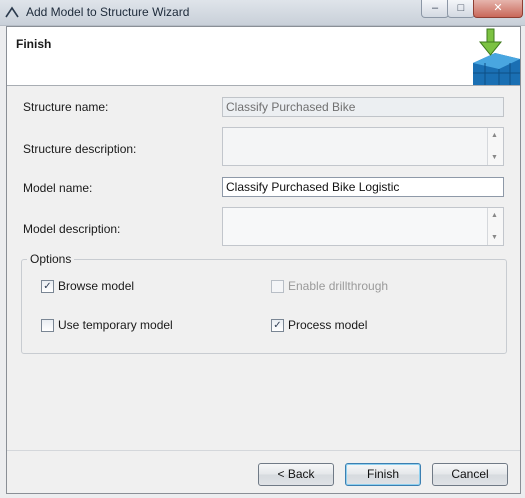  What do you see at coordinates (296, 474) in the screenshot?
I see `back-button: < Back` at bounding box center [296, 474].